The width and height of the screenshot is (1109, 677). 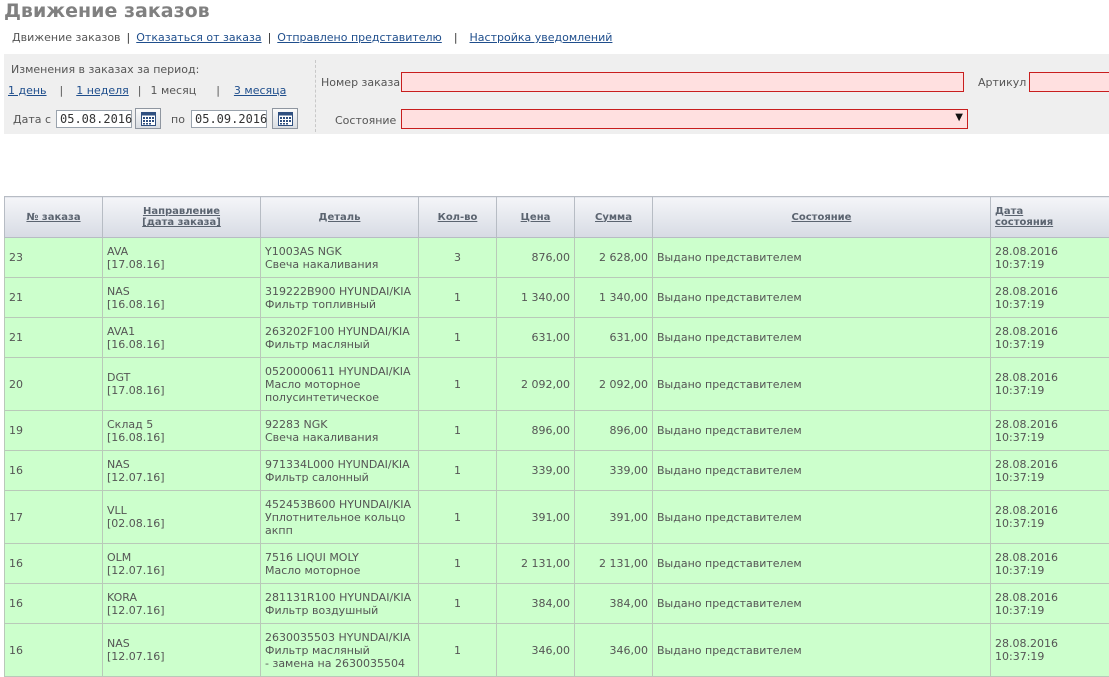 What do you see at coordinates (136, 523) in the screenshot?
I see `order-date: [02.08.16]` at bounding box center [136, 523].